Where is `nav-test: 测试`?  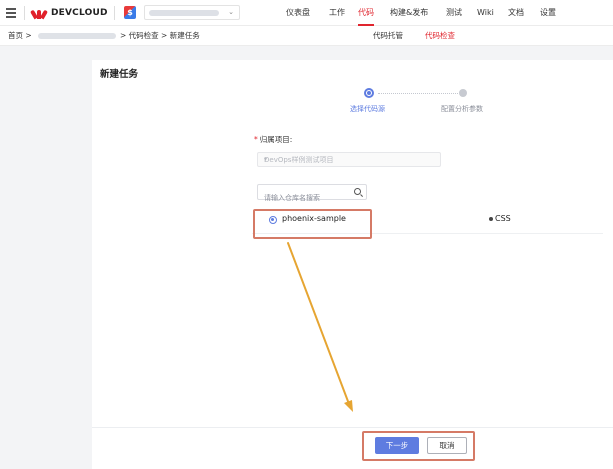
nav-test: 测试 is located at coordinates (454, 13).